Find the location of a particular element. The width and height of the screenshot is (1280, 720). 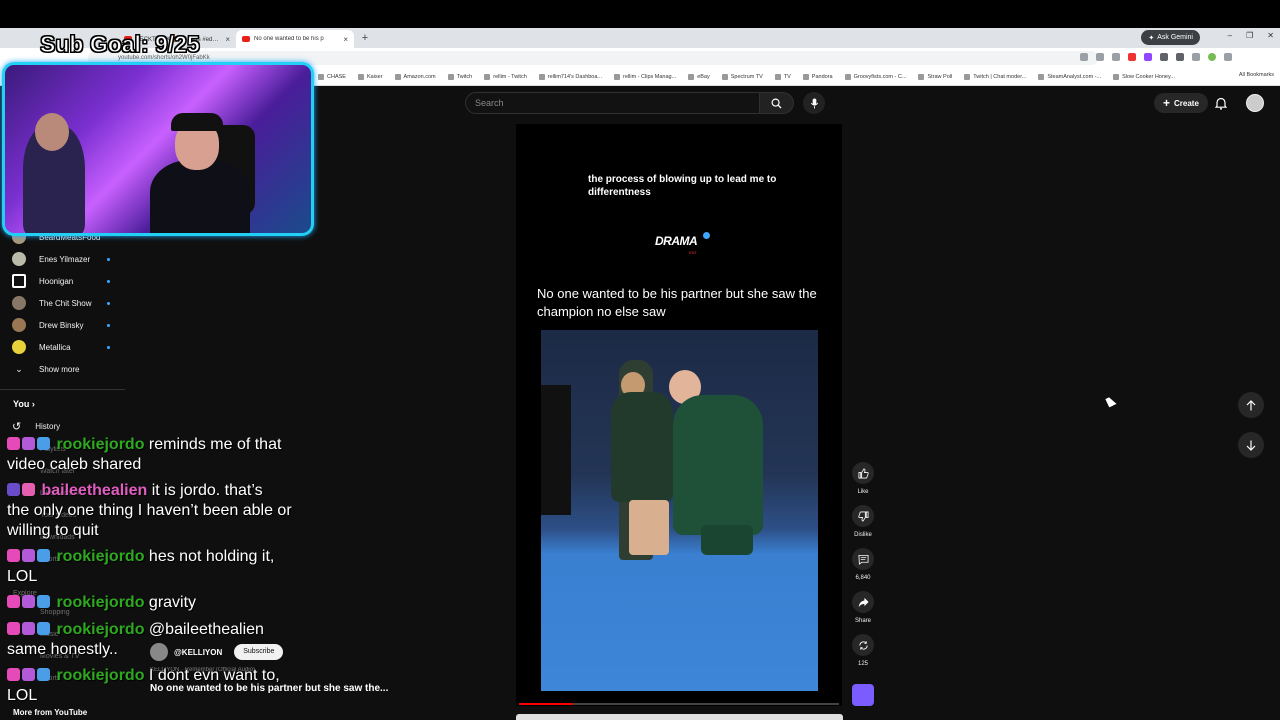

comment-icon is located at coordinates (863, 559).